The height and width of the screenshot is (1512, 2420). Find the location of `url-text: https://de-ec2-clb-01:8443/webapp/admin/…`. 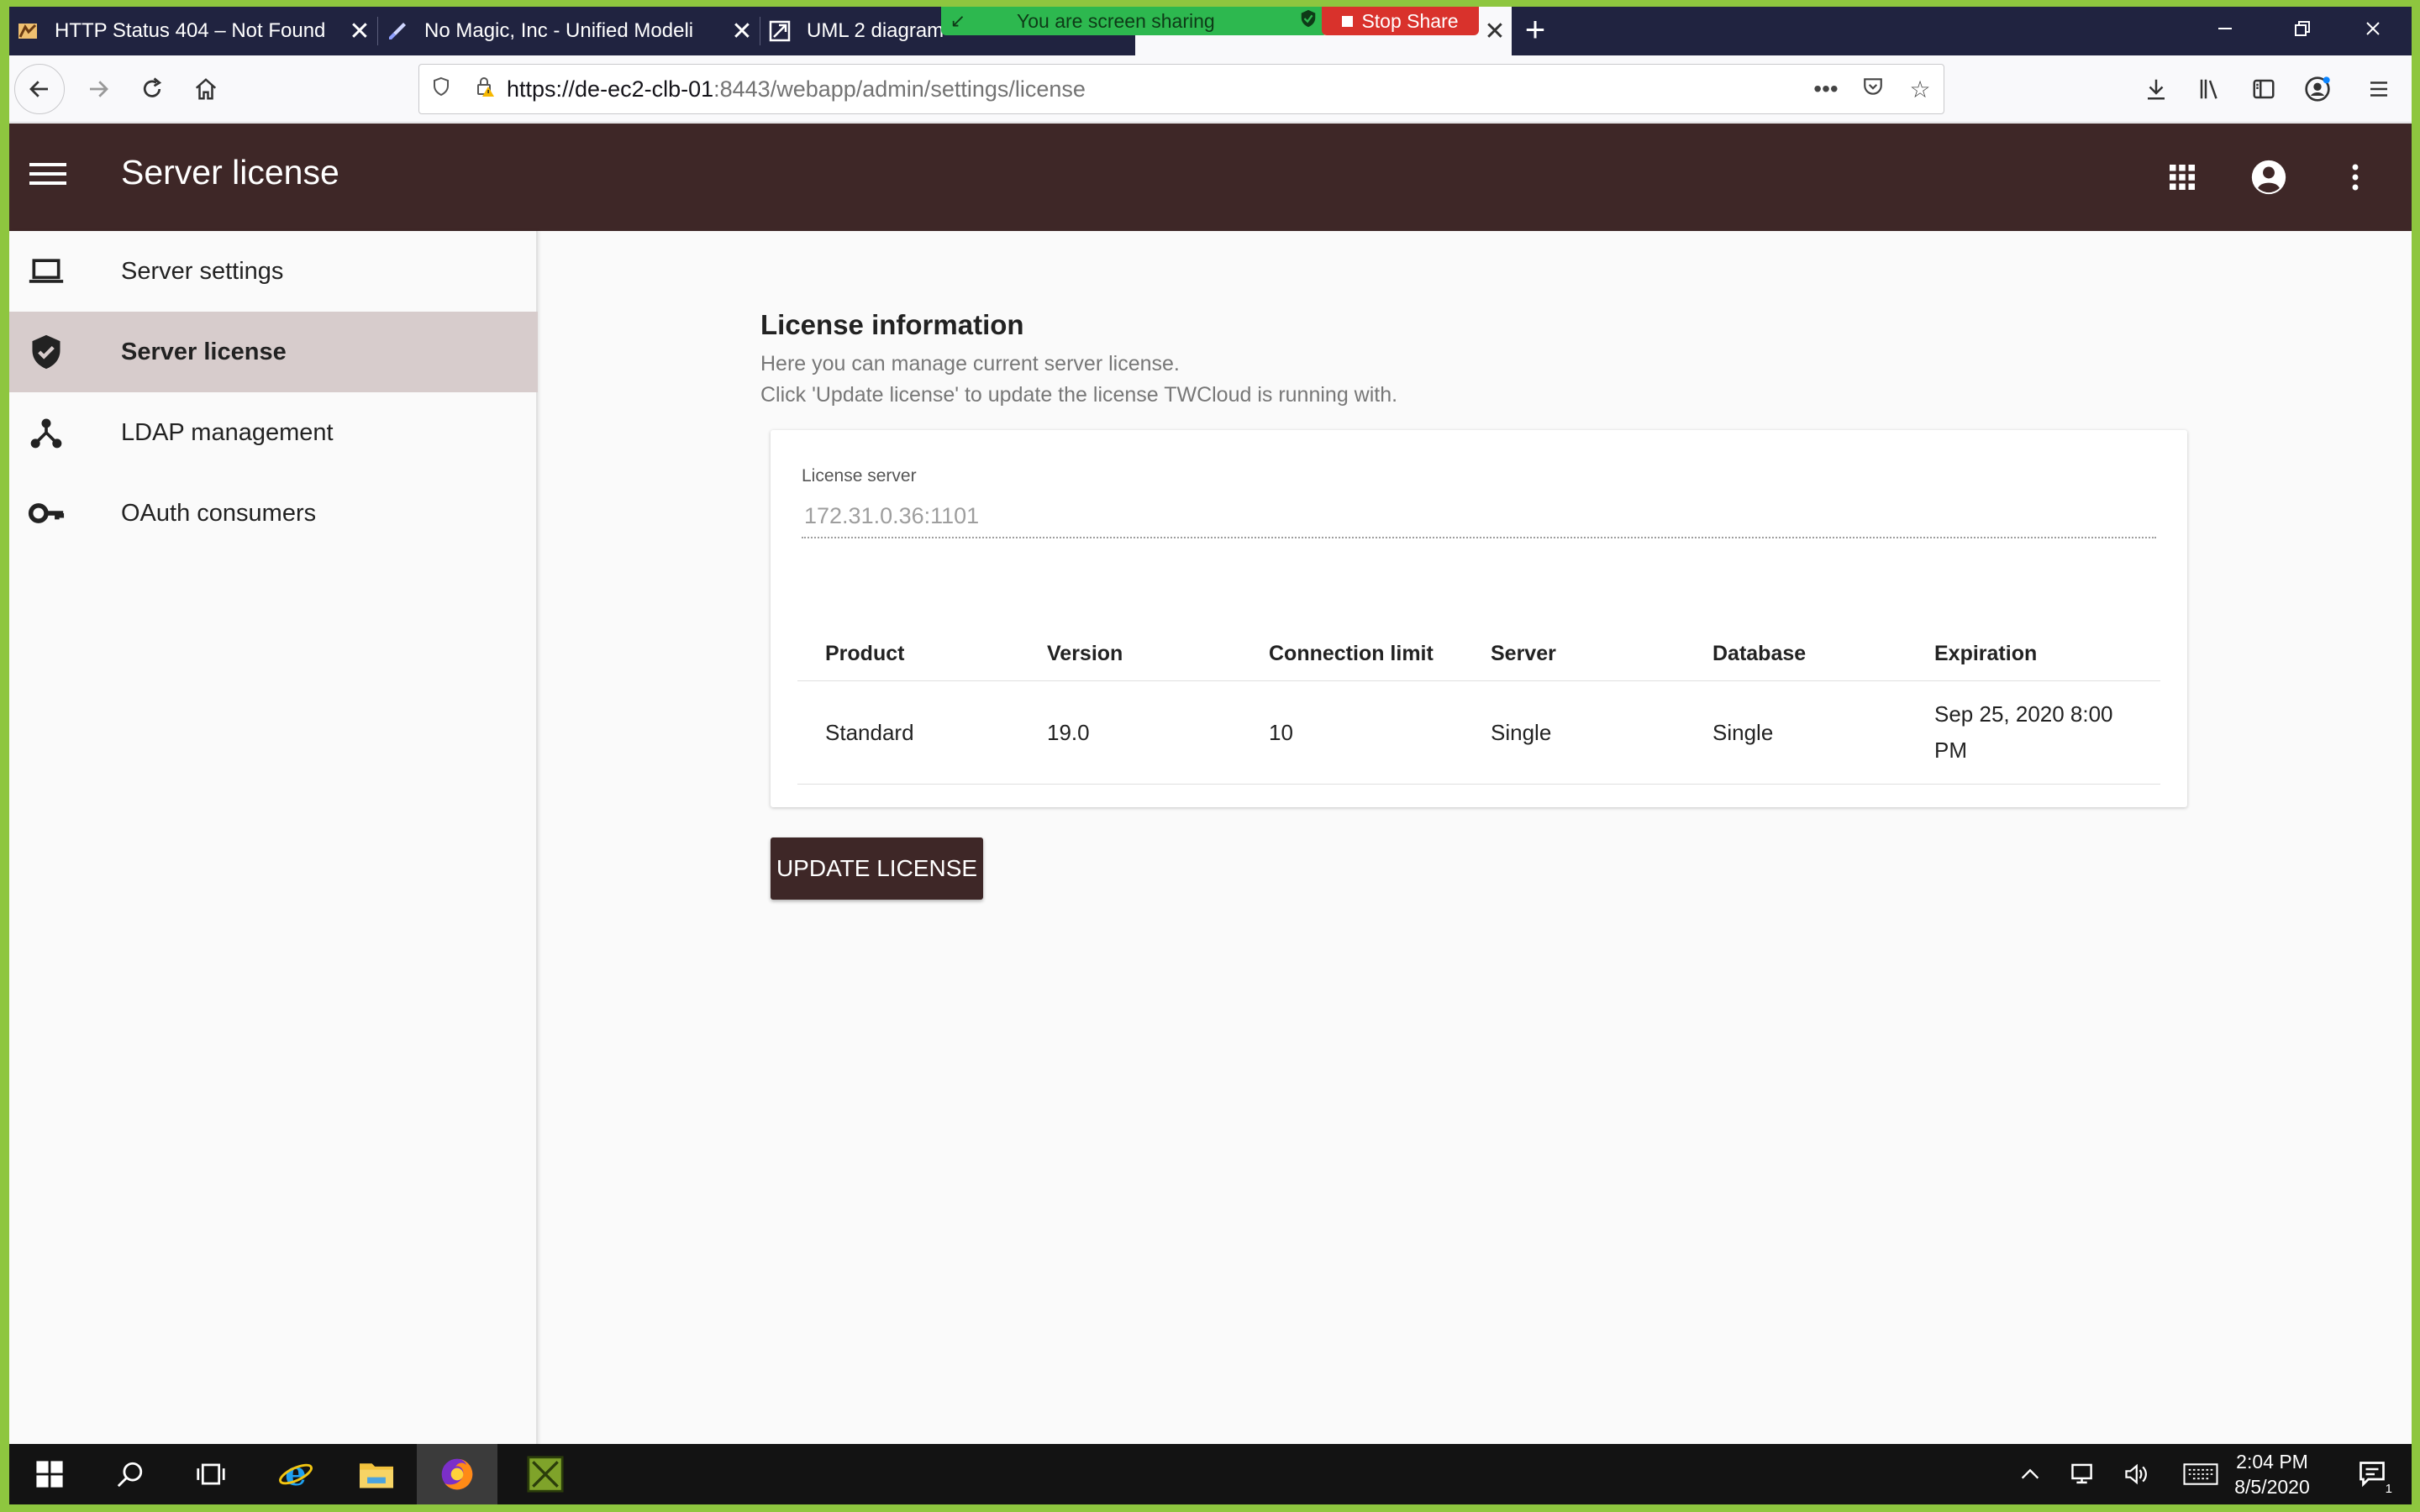

url-text: https://de-ec2-clb-01:8443/webapp/admin/… is located at coordinates (1154, 89).